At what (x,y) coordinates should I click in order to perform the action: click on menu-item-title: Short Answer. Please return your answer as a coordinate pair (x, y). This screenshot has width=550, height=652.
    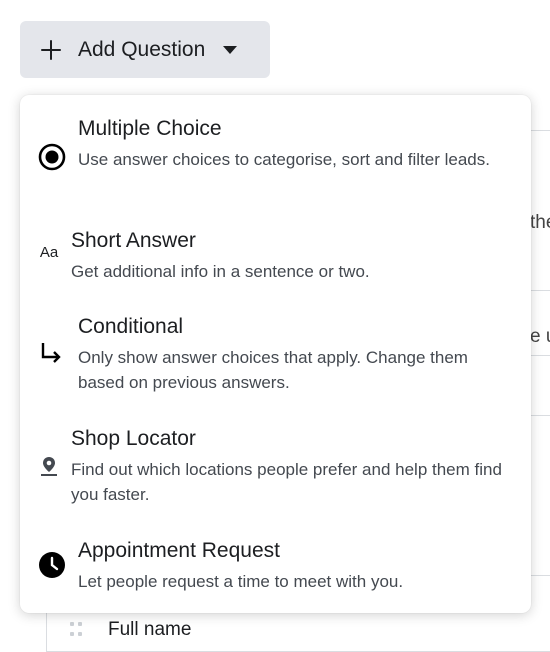
    Looking at the image, I should click on (133, 240).